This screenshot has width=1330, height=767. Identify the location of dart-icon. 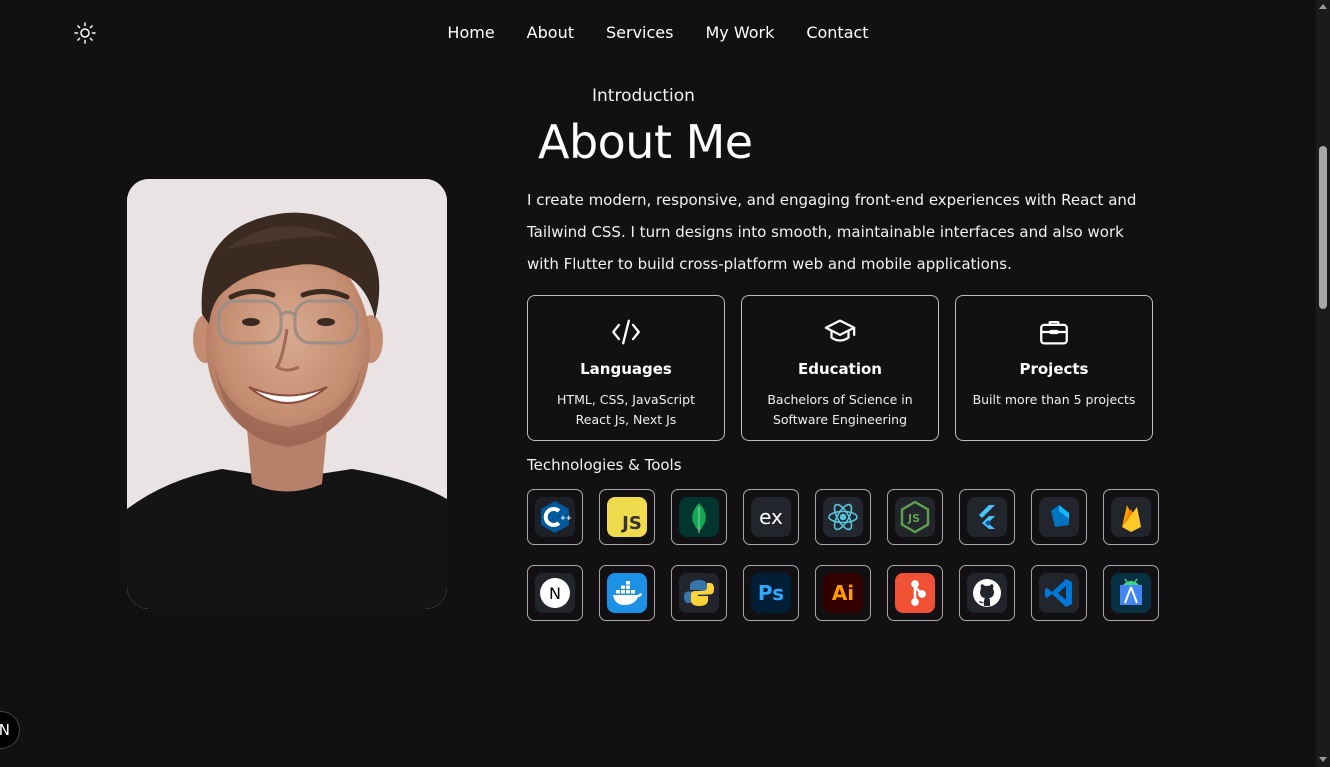
(1059, 517).